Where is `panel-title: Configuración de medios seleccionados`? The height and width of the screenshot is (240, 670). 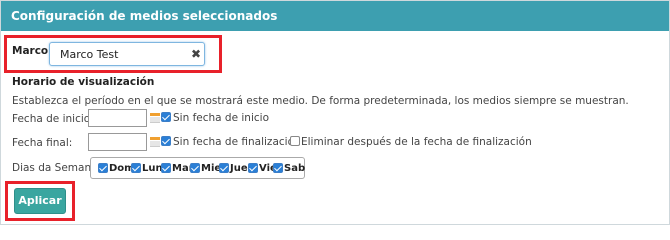 panel-title: Configuración de medios seleccionados is located at coordinates (335, 16).